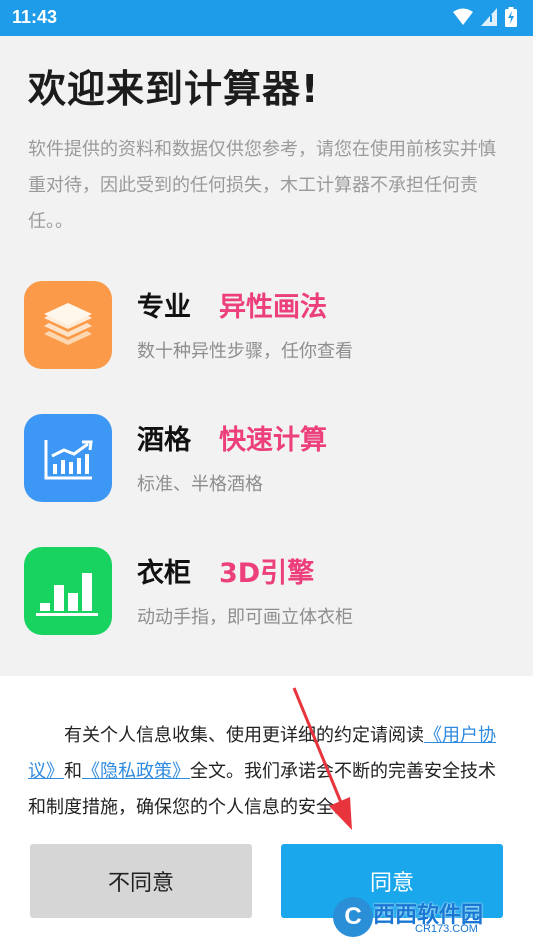 Image resolution: width=533 pixels, height=948 pixels. What do you see at coordinates (269, 326) in the screenshot?
I see `feature-item-professional: 专业 异性画法 数十种异性步骤，任你查看` at bounding box center [269, 326].